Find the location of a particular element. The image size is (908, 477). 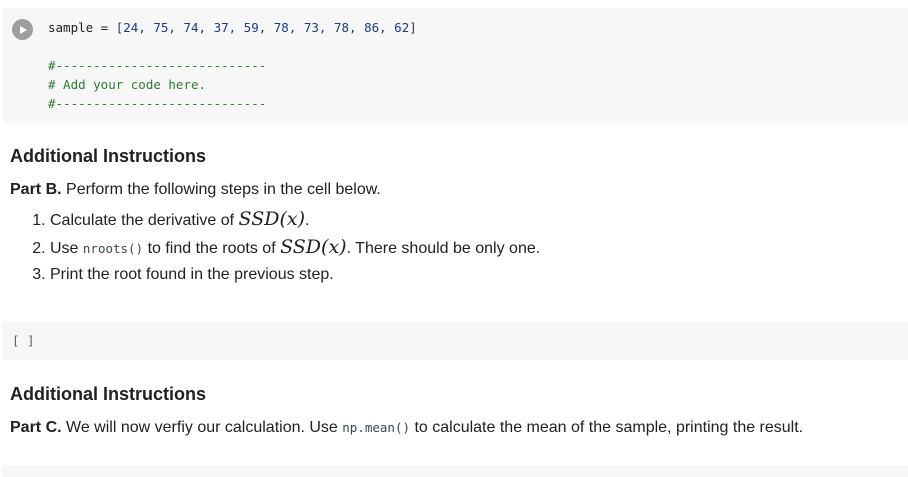

code-array-literal: [24, 75, 74, 37, 59, 78, 73, 78, 86, 62] is located at coordinates (266, 27).